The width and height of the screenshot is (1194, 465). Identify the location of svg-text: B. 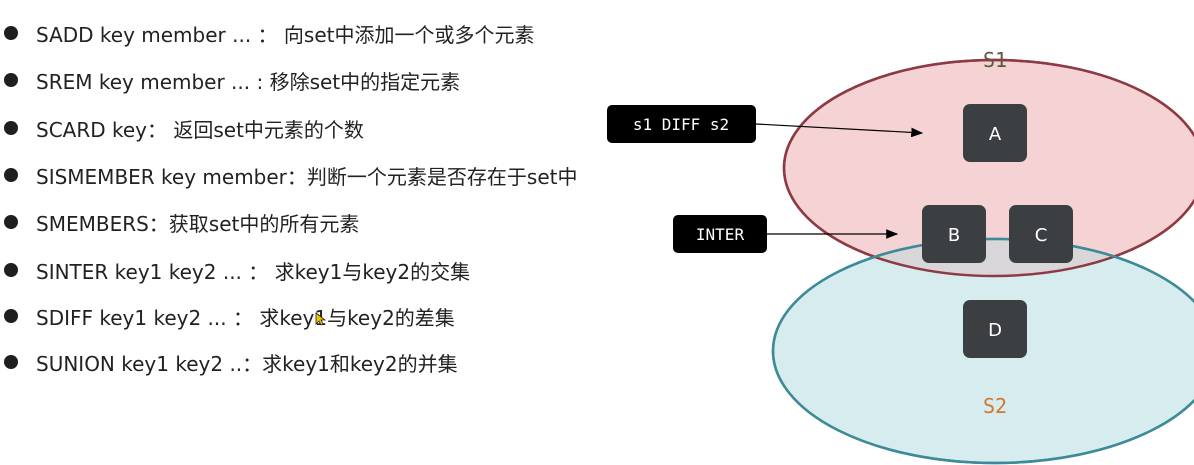
(954, 235).